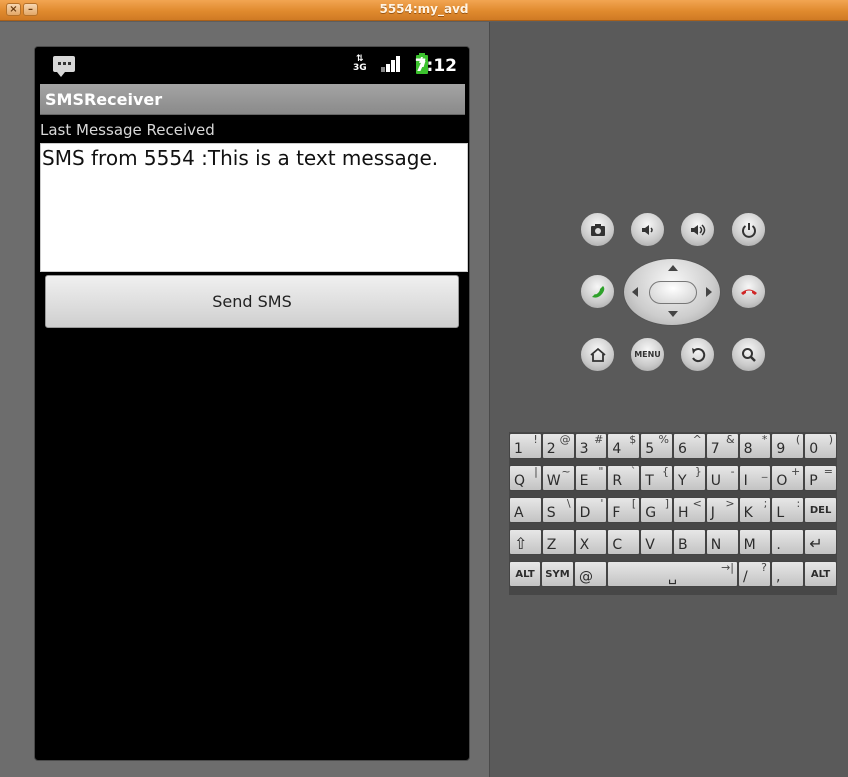 The image size is (848, 777). Describe the element at coordinates (787, 574) in the screenshot. I see `comma-key: ,` at that location.